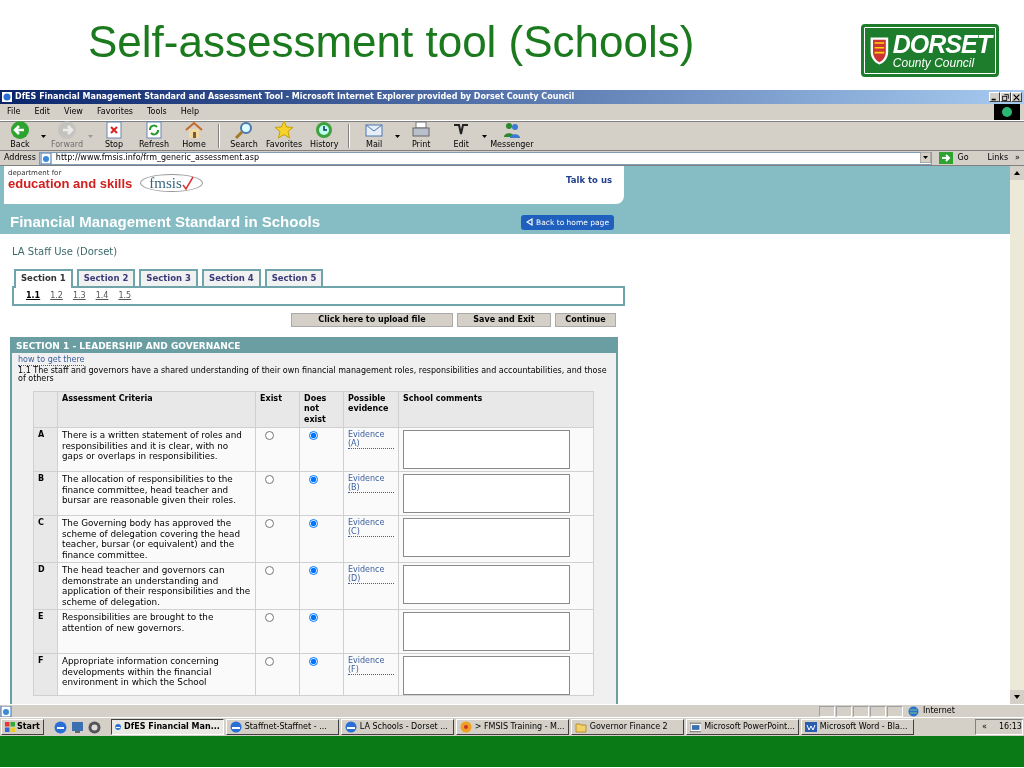 This screenshot has height=768, width=1024. I want to click on user-label: LA Staff Use (Dorset), so click(65, 252).